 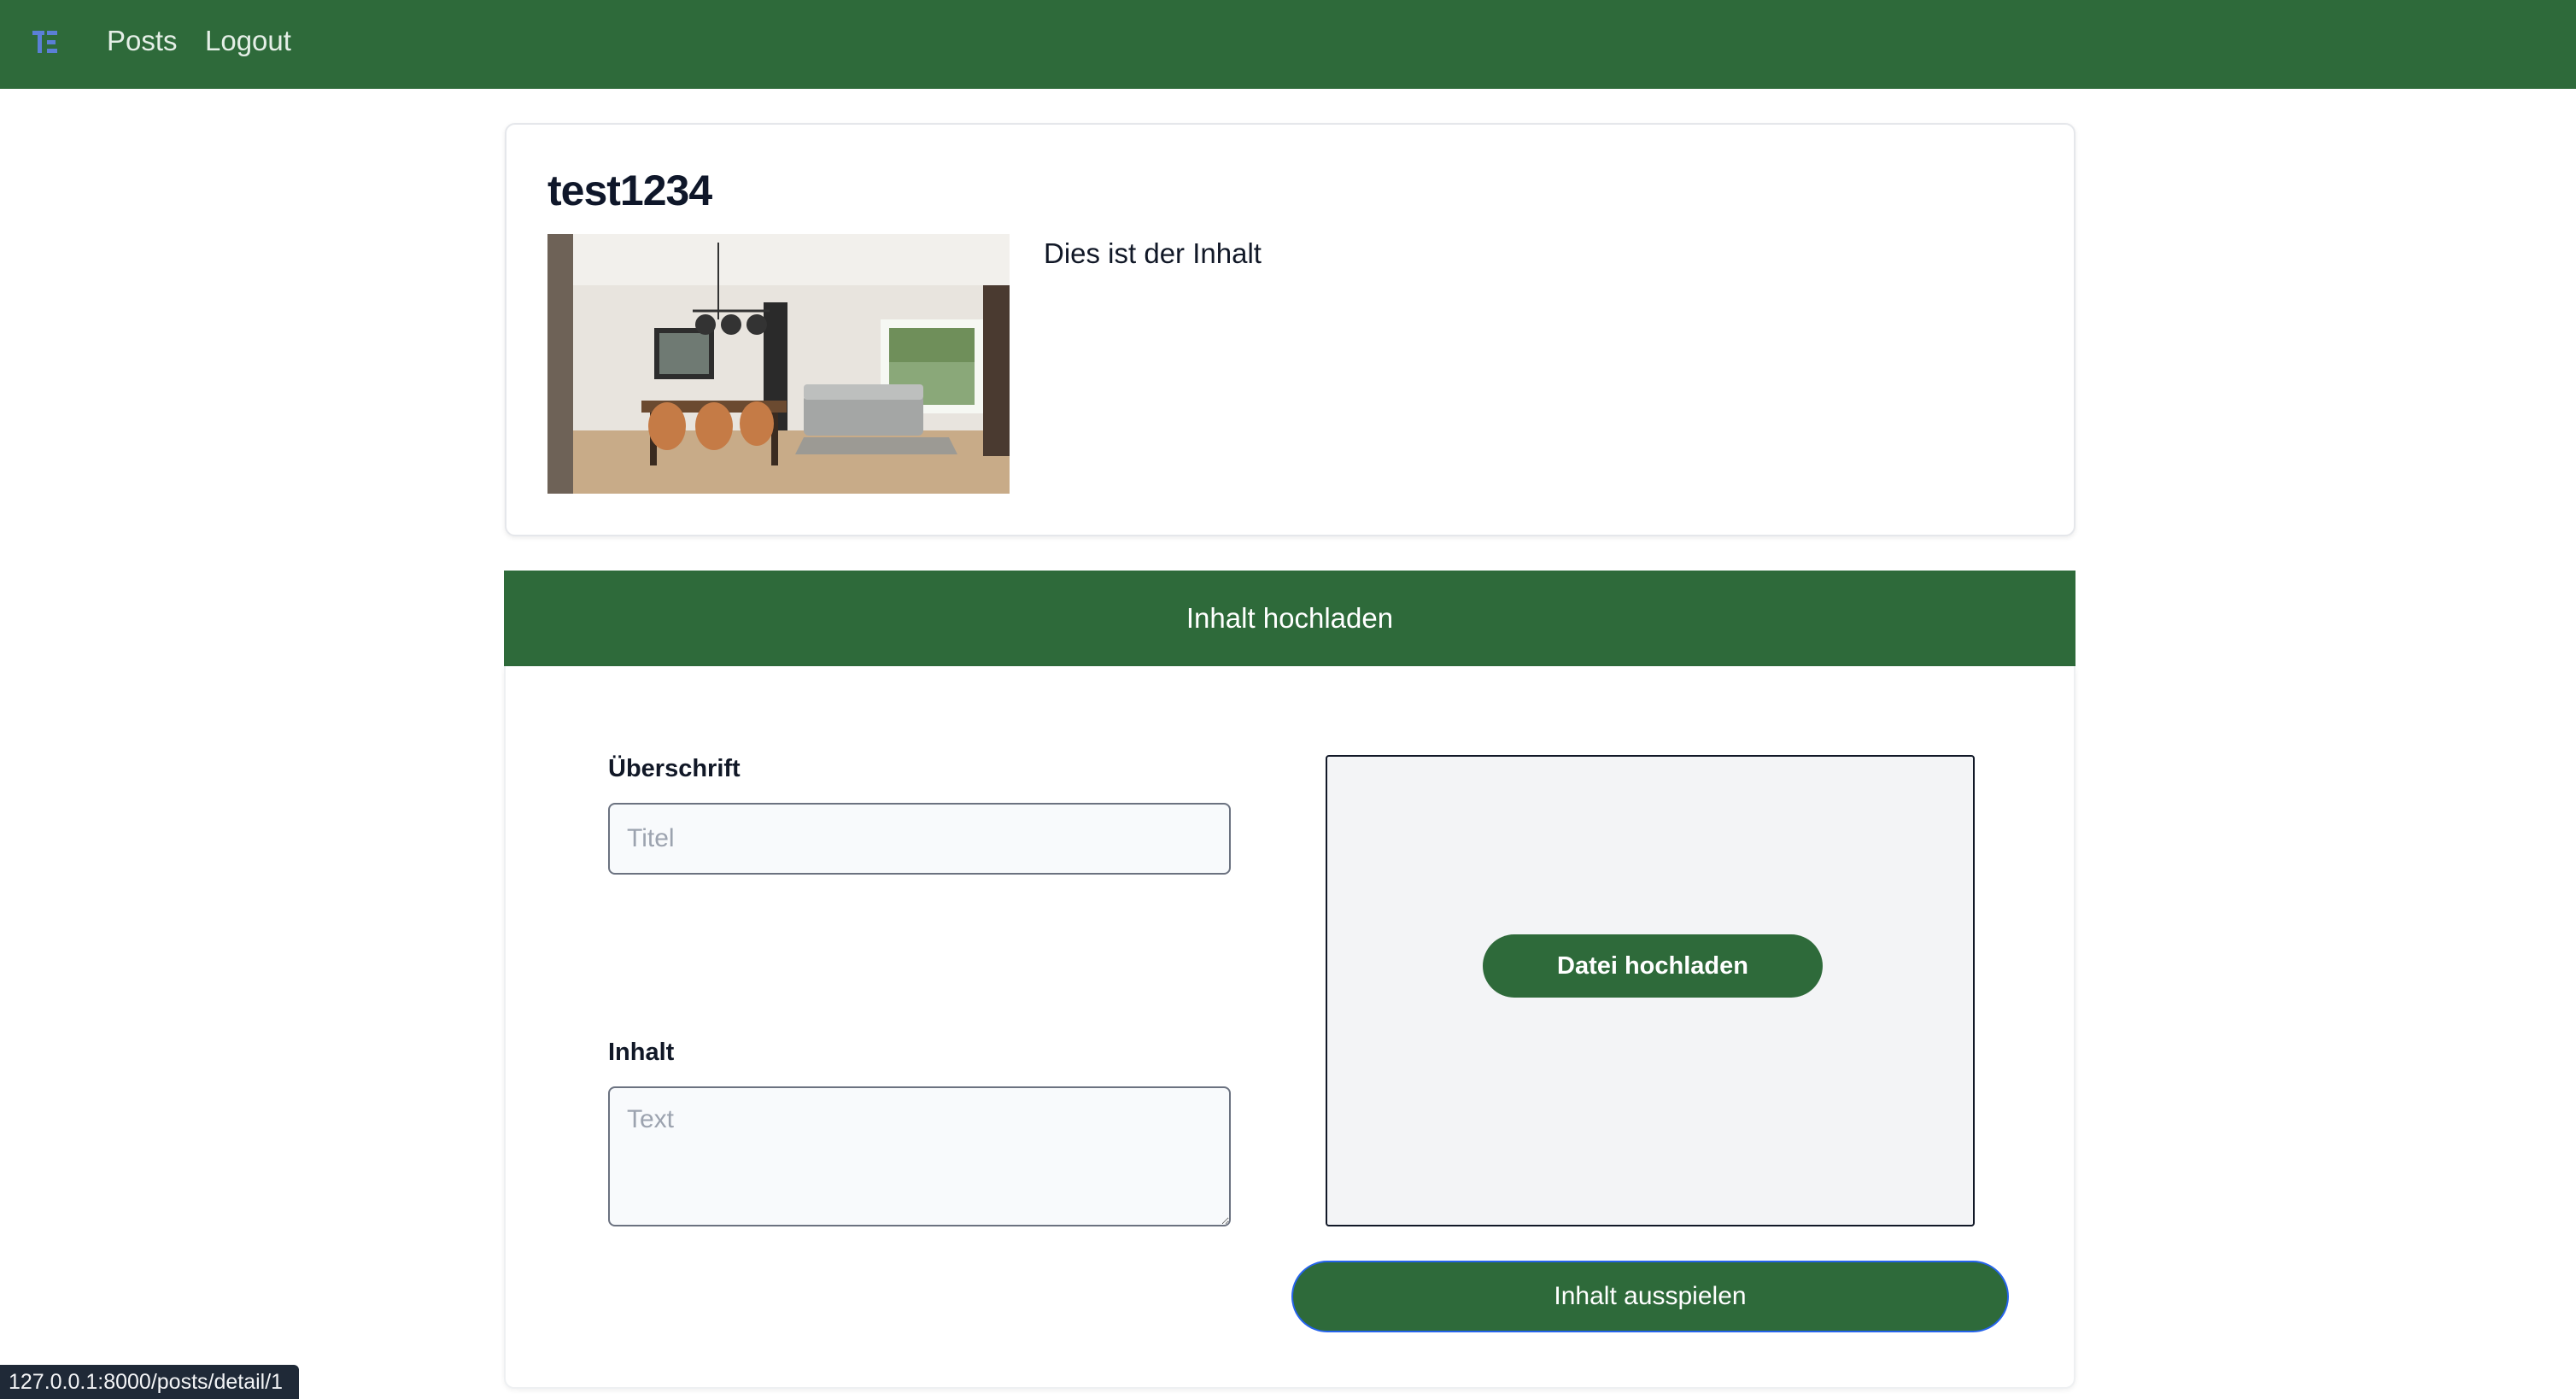 What do you see at coordinates (641, 1052) in the screenshot?
I see `content-label: Inhalt` at bounding box center [641, 1052].